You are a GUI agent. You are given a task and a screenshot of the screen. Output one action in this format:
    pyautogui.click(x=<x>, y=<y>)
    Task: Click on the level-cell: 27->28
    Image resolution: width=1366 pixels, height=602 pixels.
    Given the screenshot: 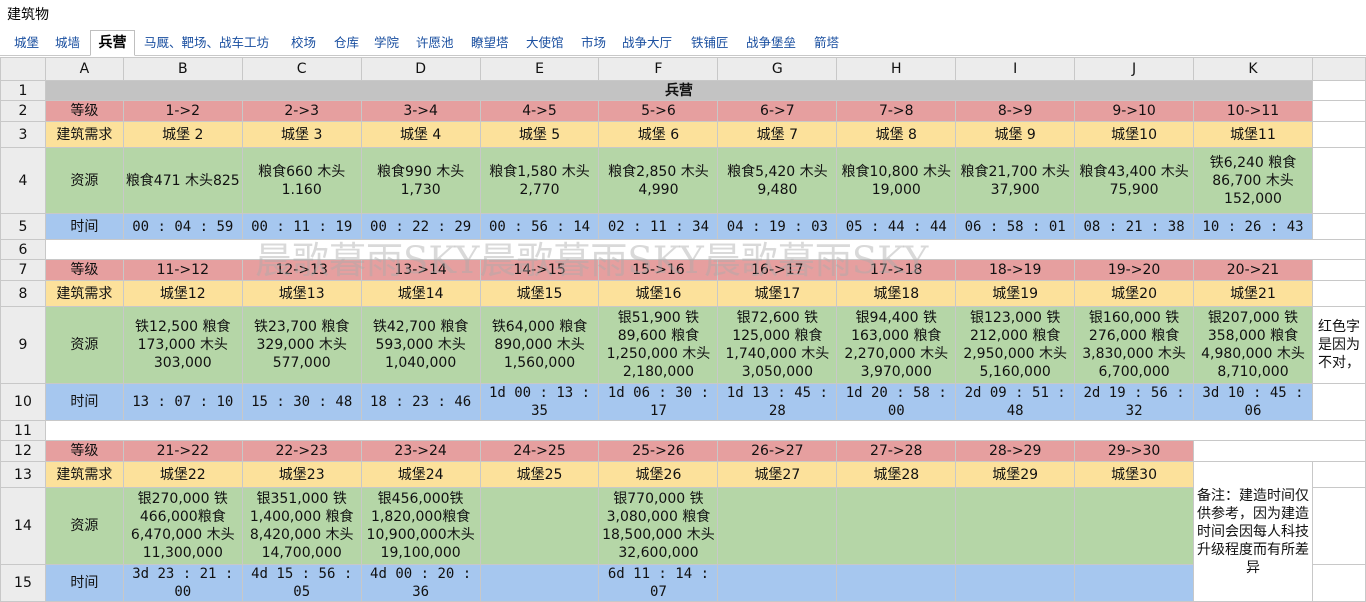 What is the action you would take?
    pyautogui.click(x=896, y=451)
    